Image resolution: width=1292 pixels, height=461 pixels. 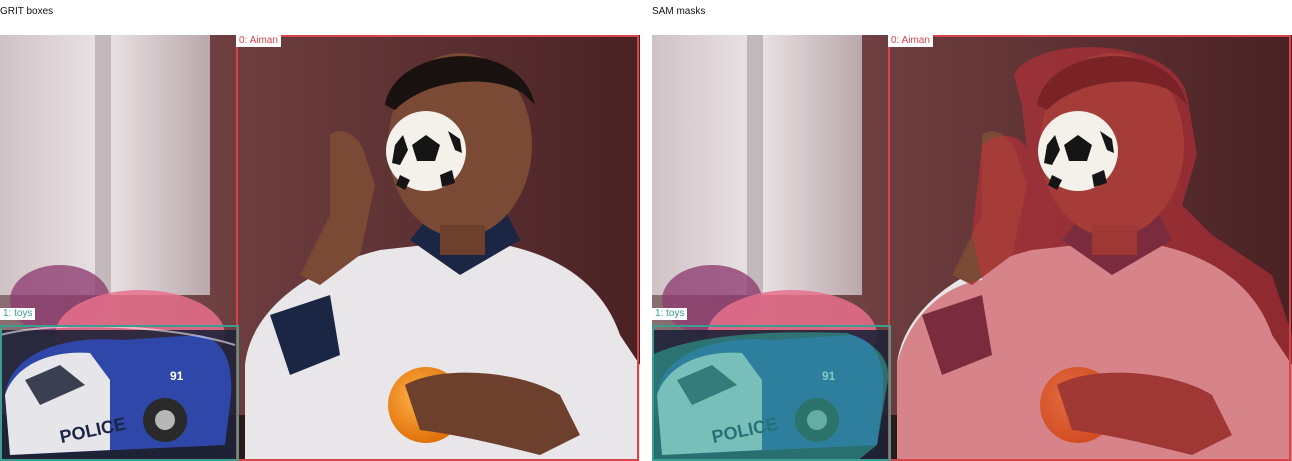 I want to click on aiman-box-label: 0: Aiman, so click(x=258, y=41).